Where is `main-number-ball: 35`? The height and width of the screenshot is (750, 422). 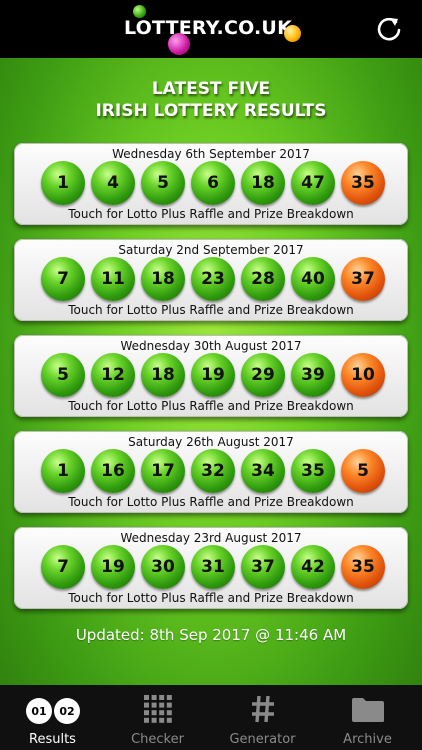
main-number-ball: 35 is located at coordinates (313, 471).